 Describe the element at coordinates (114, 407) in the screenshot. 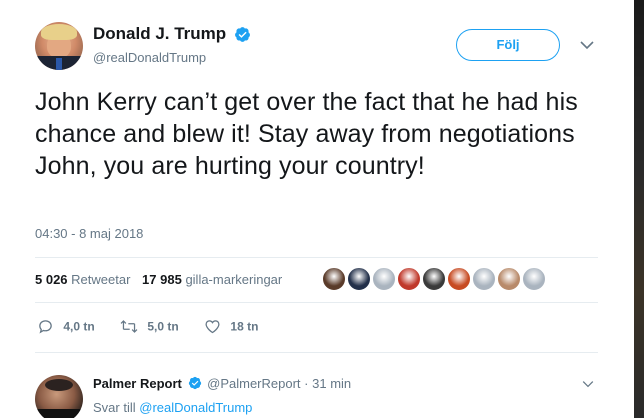

I see `reply-prefix: Svar till` at that location.